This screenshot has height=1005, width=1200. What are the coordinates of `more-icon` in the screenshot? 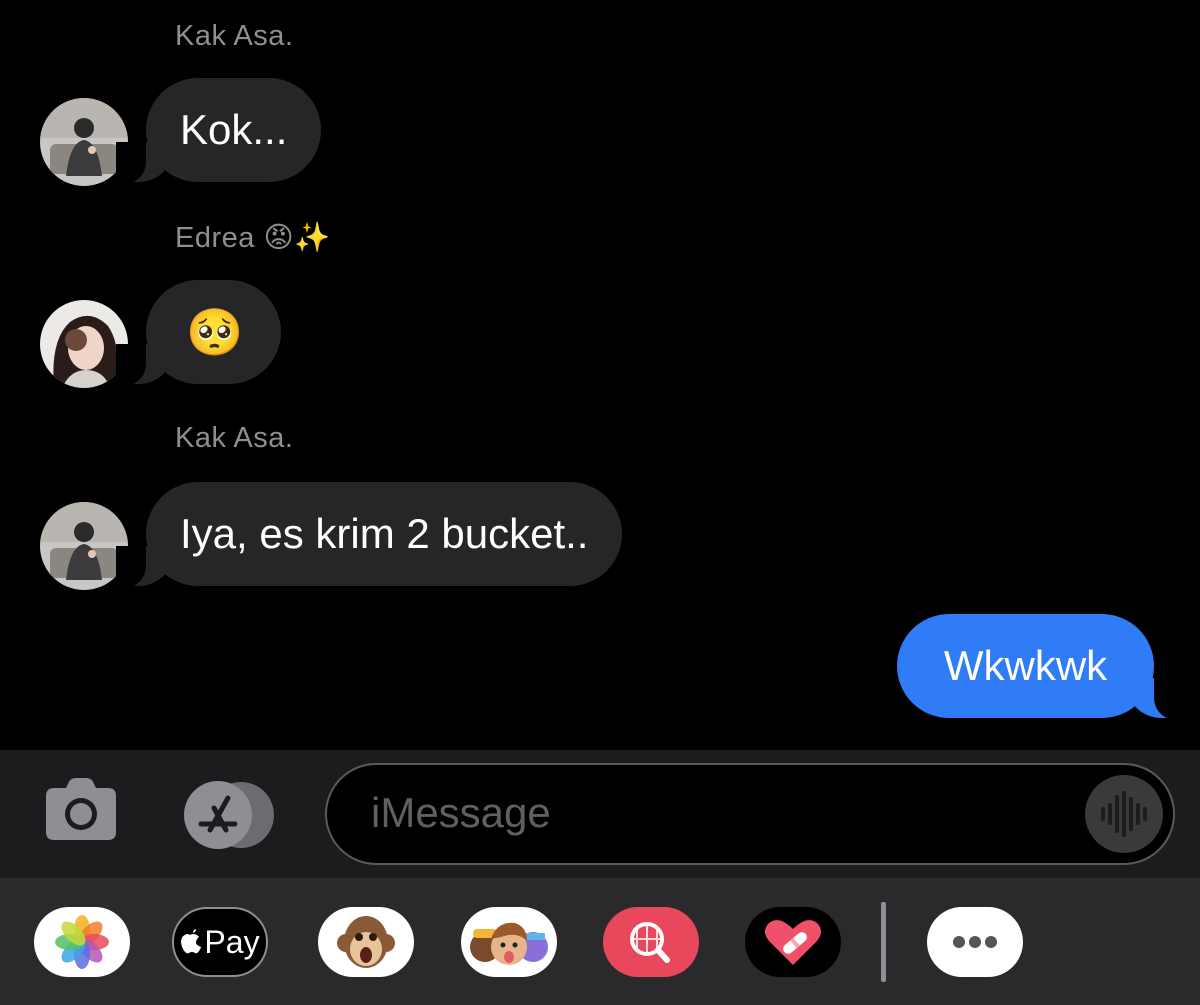 It's located at (975, 942).